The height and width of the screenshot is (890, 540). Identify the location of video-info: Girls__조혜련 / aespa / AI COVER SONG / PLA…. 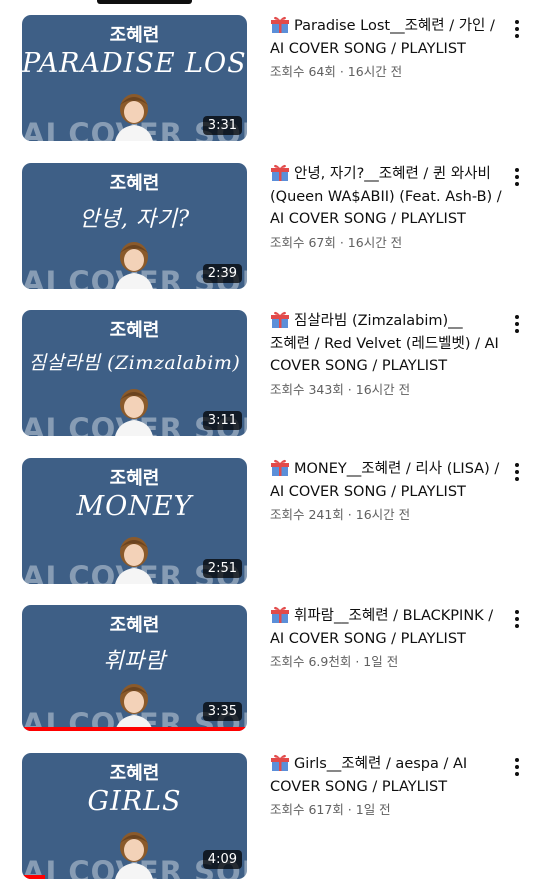
(386, 785).